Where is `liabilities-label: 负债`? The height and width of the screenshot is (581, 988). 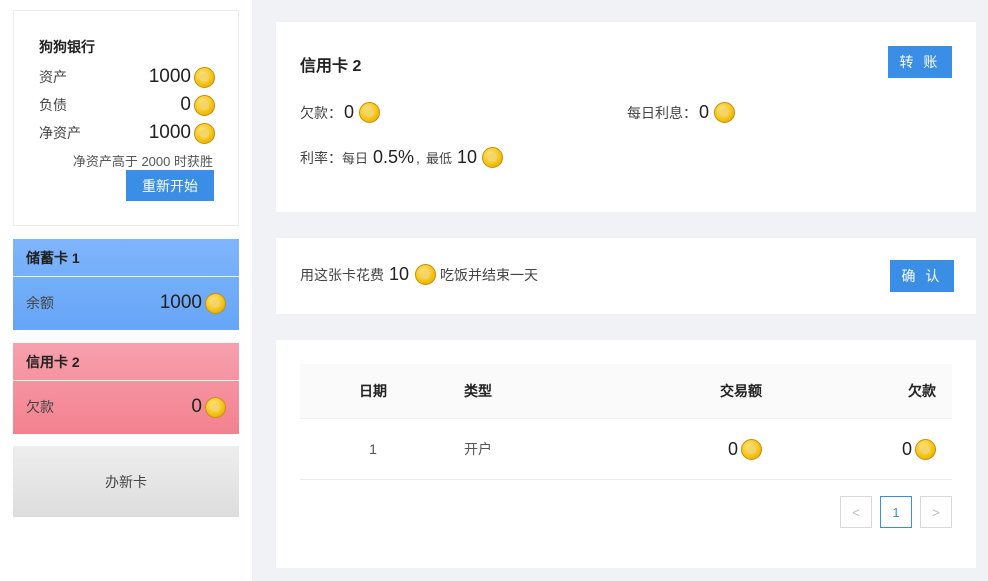
liabilities-label: 负债 is located at coordinates (53, 105).